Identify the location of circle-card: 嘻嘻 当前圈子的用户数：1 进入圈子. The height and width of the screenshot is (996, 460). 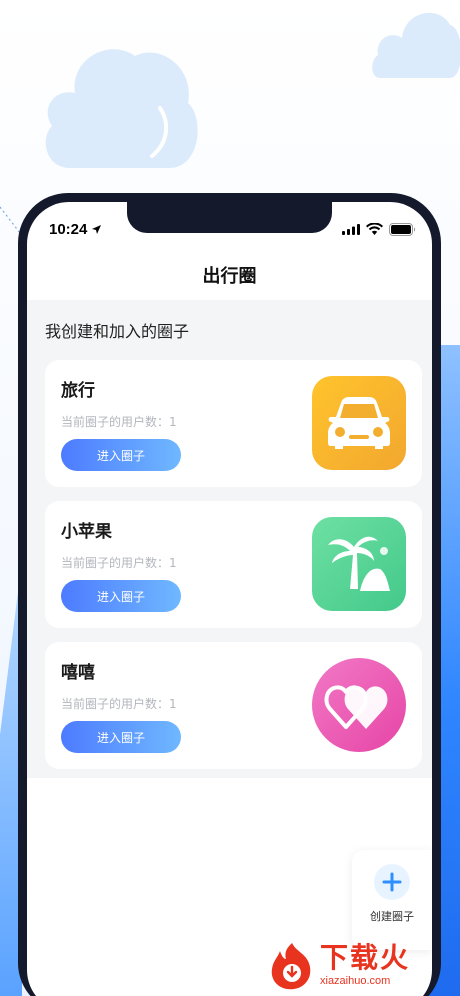
(233, 705).